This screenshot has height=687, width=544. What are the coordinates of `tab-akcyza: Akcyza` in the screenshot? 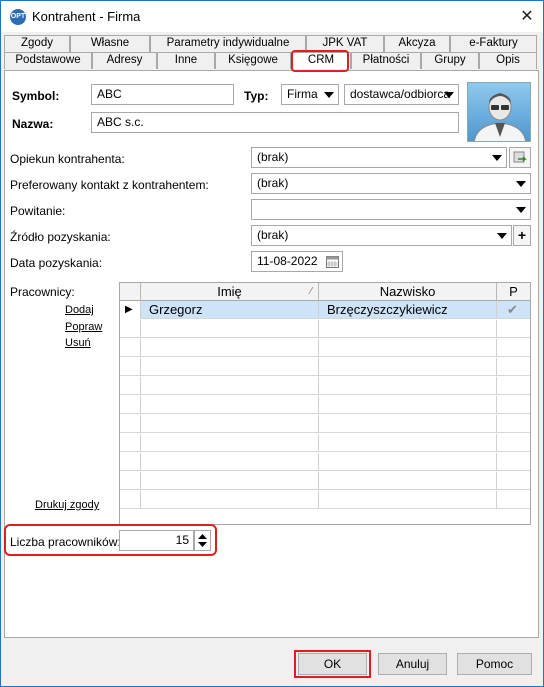 It's located at (417, 43).